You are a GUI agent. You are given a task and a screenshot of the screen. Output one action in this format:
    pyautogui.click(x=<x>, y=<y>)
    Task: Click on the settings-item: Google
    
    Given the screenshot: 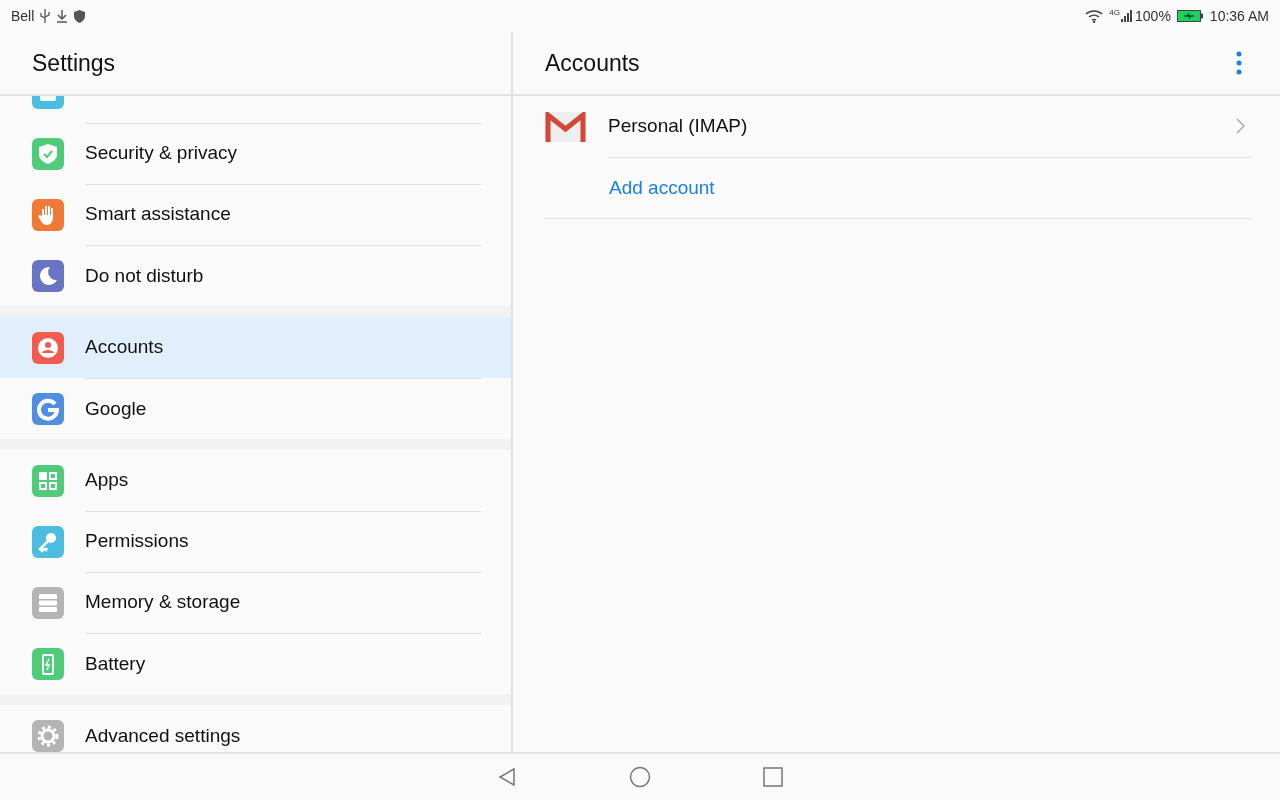 What is the action you would take?
    pyautogui.click(x=255, y=408)
    